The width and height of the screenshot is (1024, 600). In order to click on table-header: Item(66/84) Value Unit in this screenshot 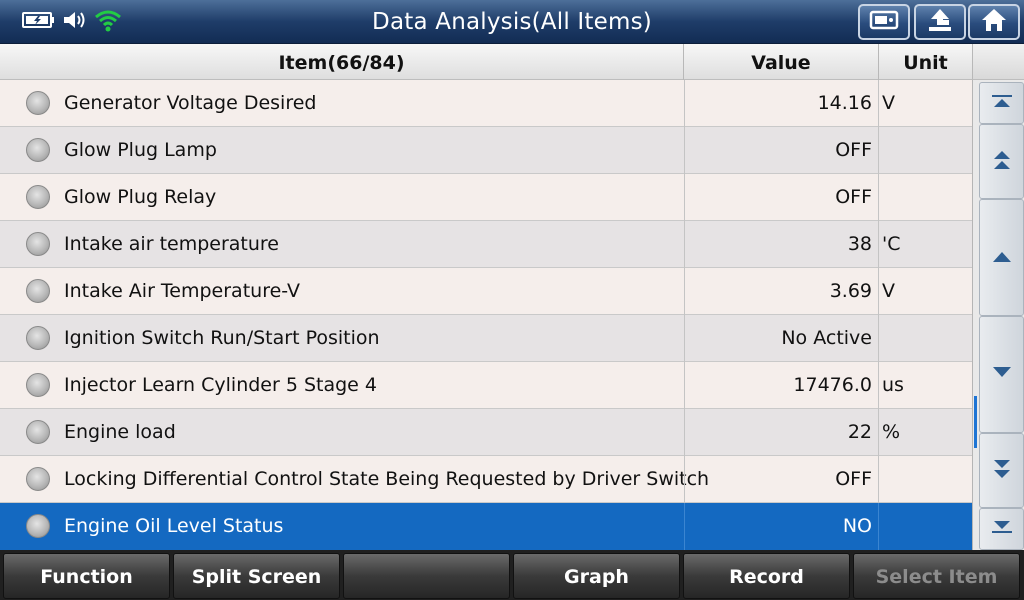, I will do `click(486, 62)`.